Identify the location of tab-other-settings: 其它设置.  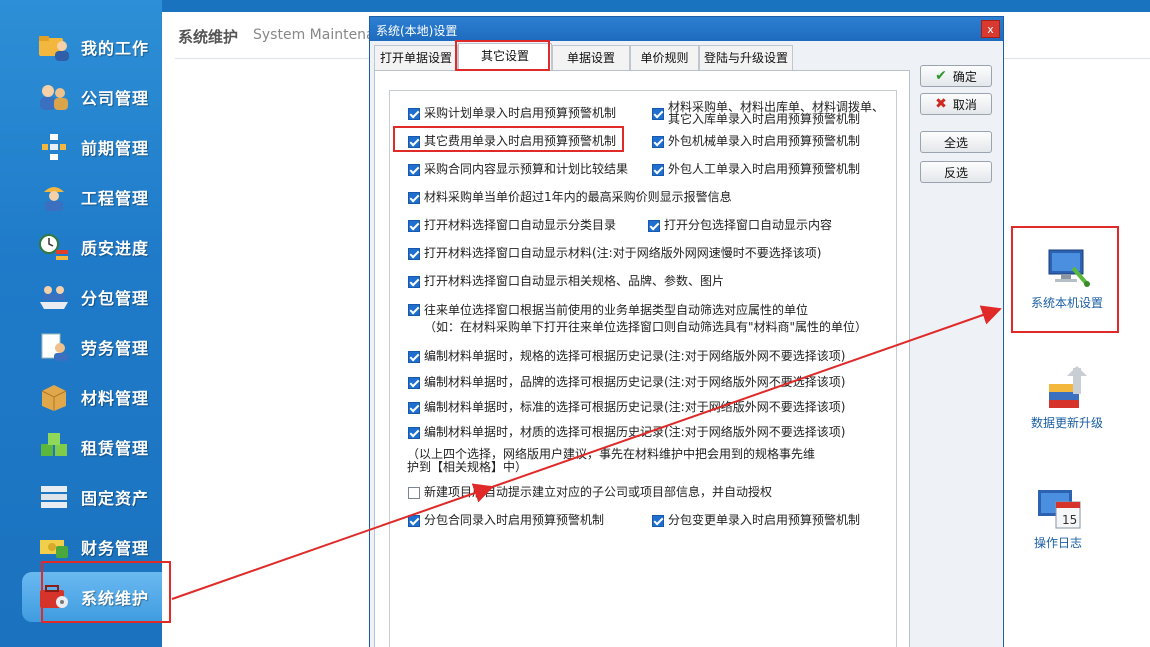
(505, 56).